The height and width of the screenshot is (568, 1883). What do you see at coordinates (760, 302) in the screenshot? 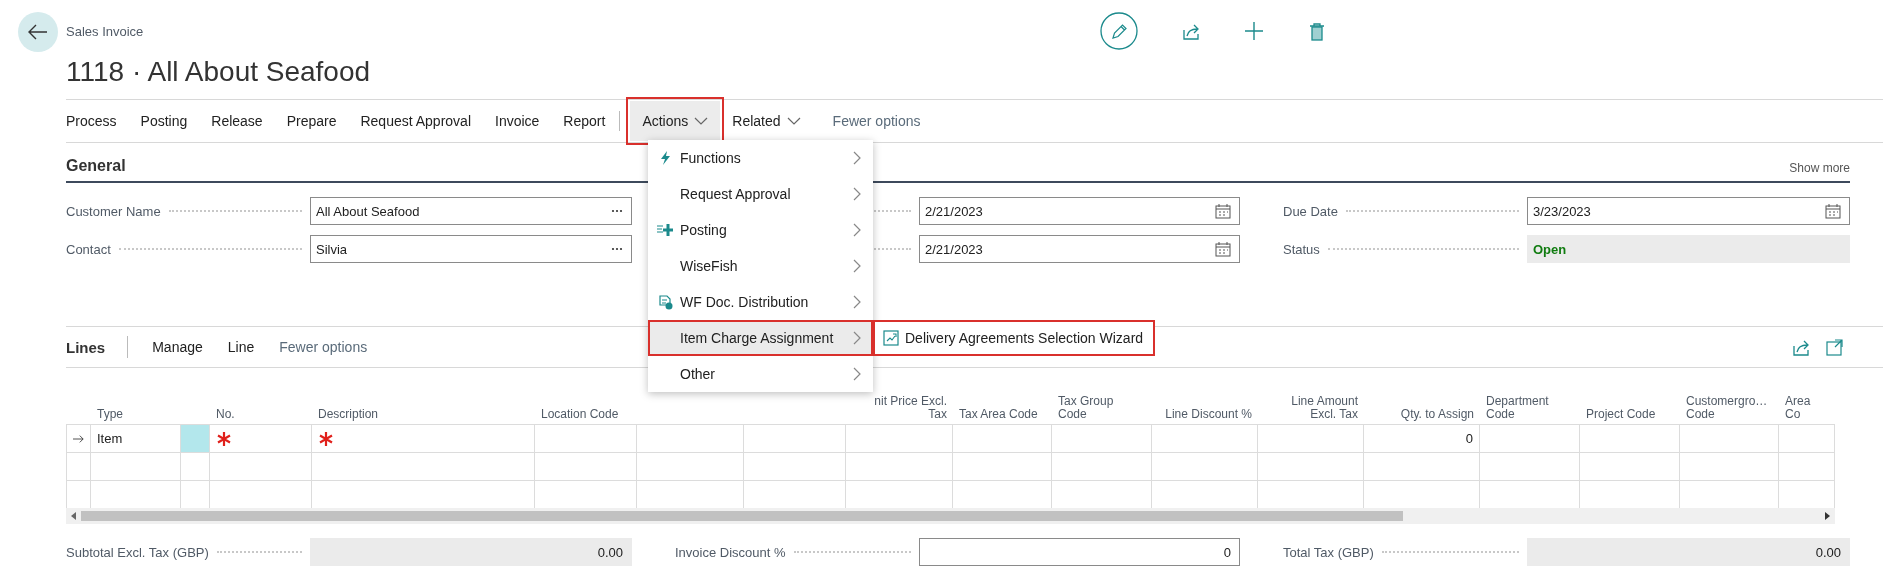
I see `menu-item: WF Doc. Distribution` at bounding box center [760, 302].